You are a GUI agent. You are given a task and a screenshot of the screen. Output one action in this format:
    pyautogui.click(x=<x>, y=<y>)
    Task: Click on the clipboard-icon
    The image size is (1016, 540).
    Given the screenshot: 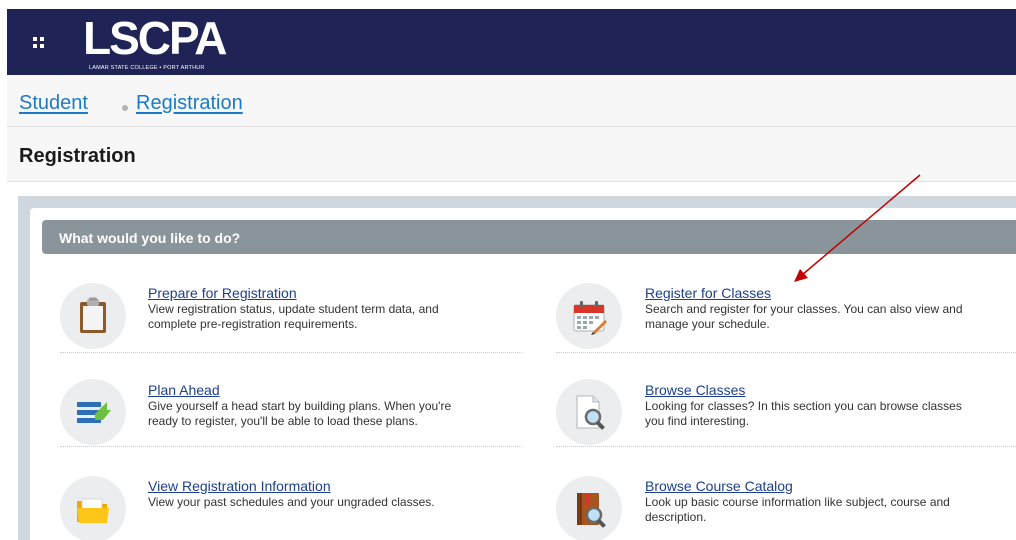 What is the action you would take?
    pyautogui.click(x=93, y=316)
    